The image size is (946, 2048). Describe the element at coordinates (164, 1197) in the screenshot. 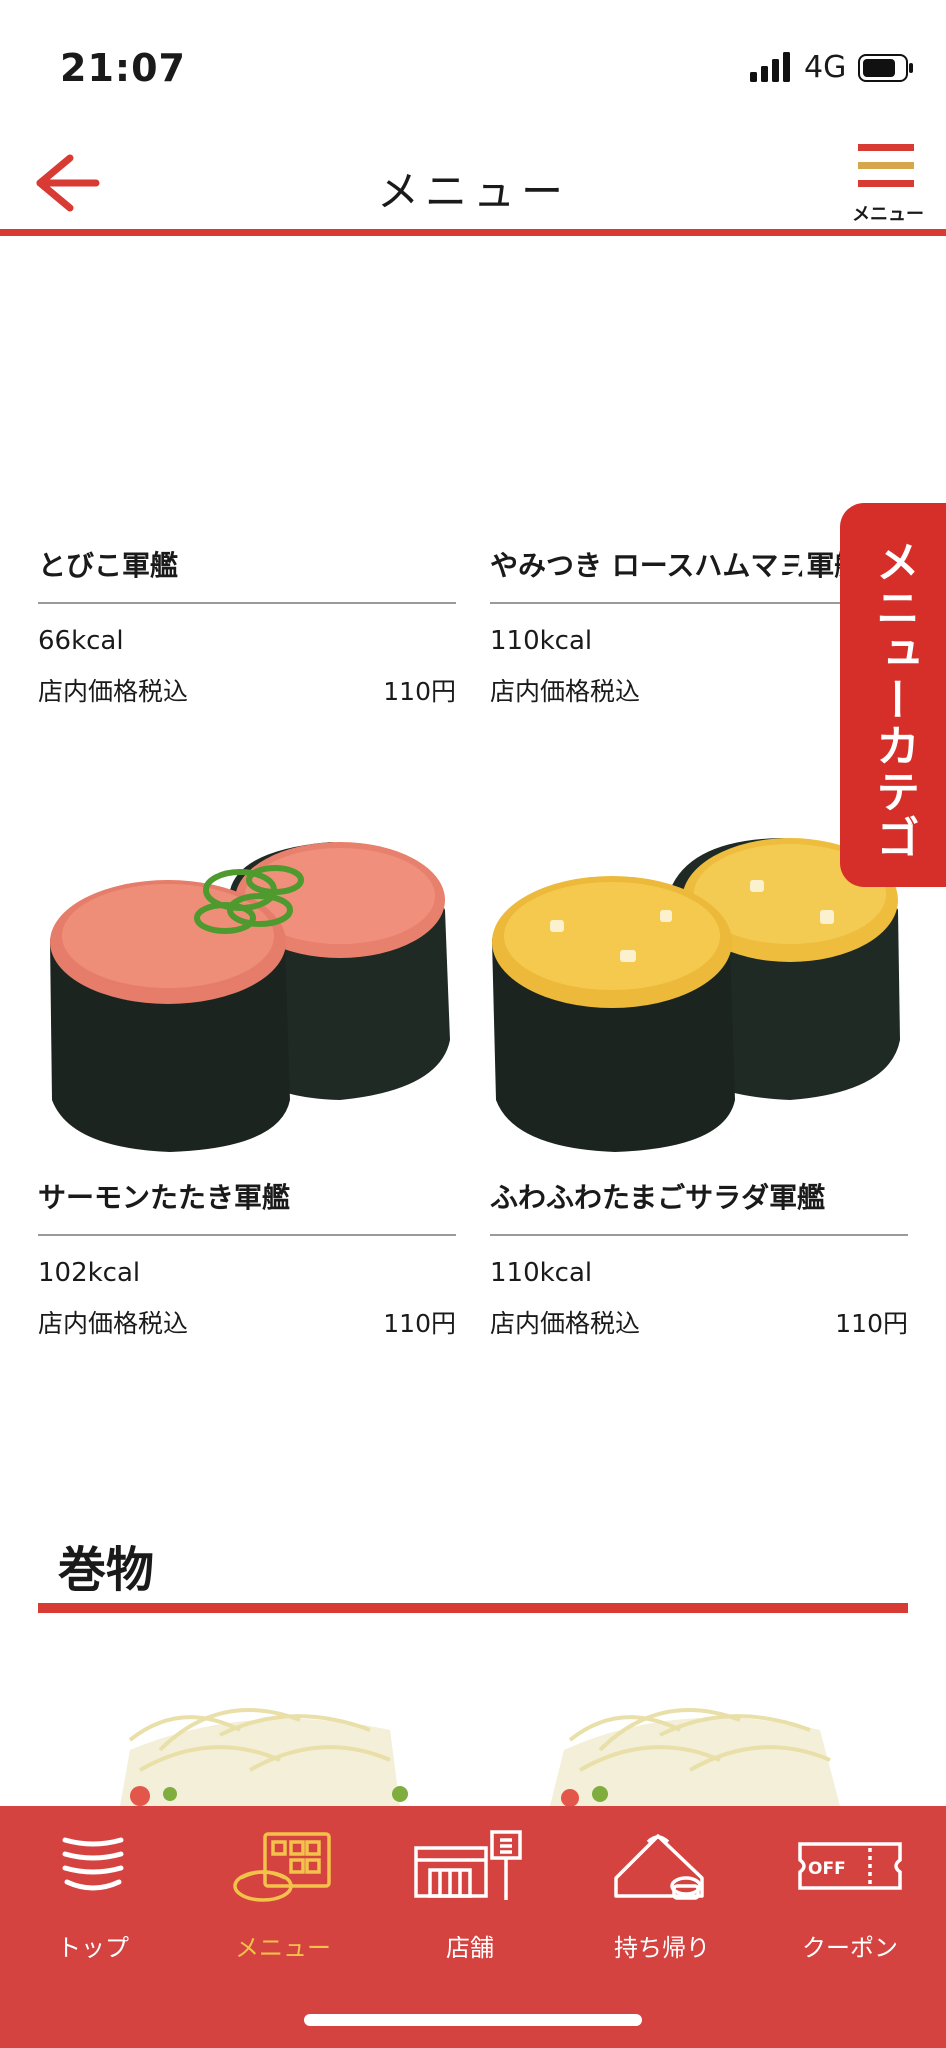

I see `product-name: サーモンたたき軍艦` at that location.